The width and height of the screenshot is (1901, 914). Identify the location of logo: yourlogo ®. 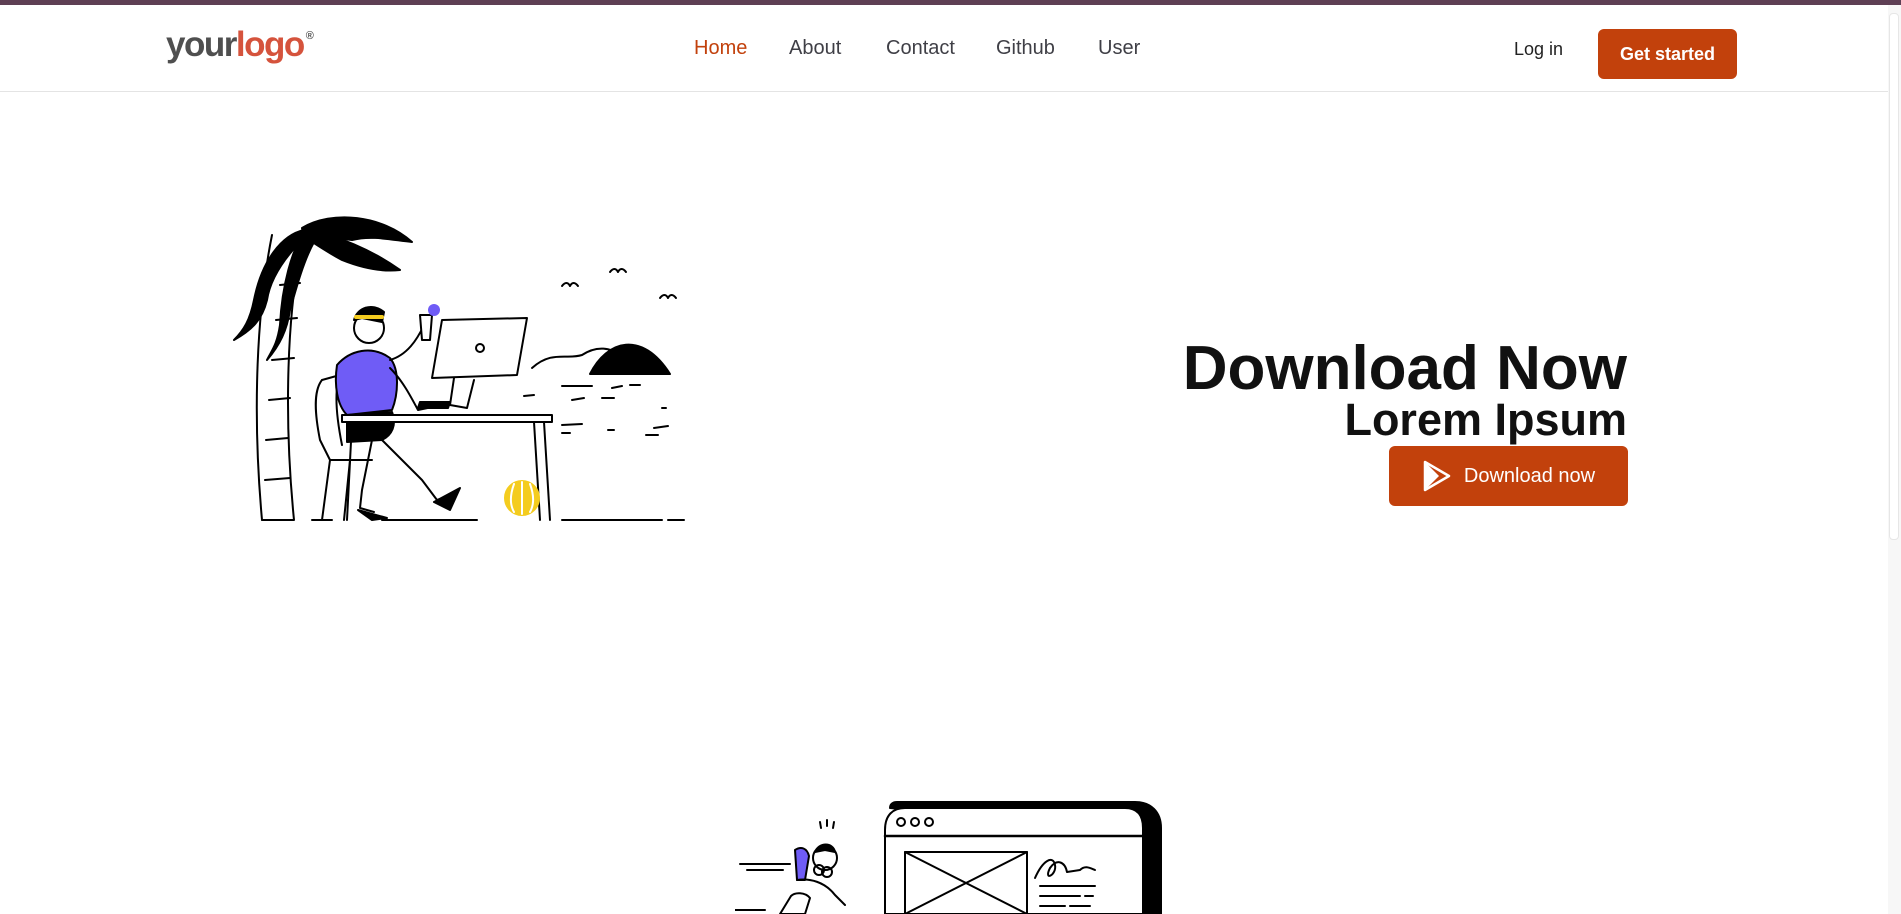
(240, 44).